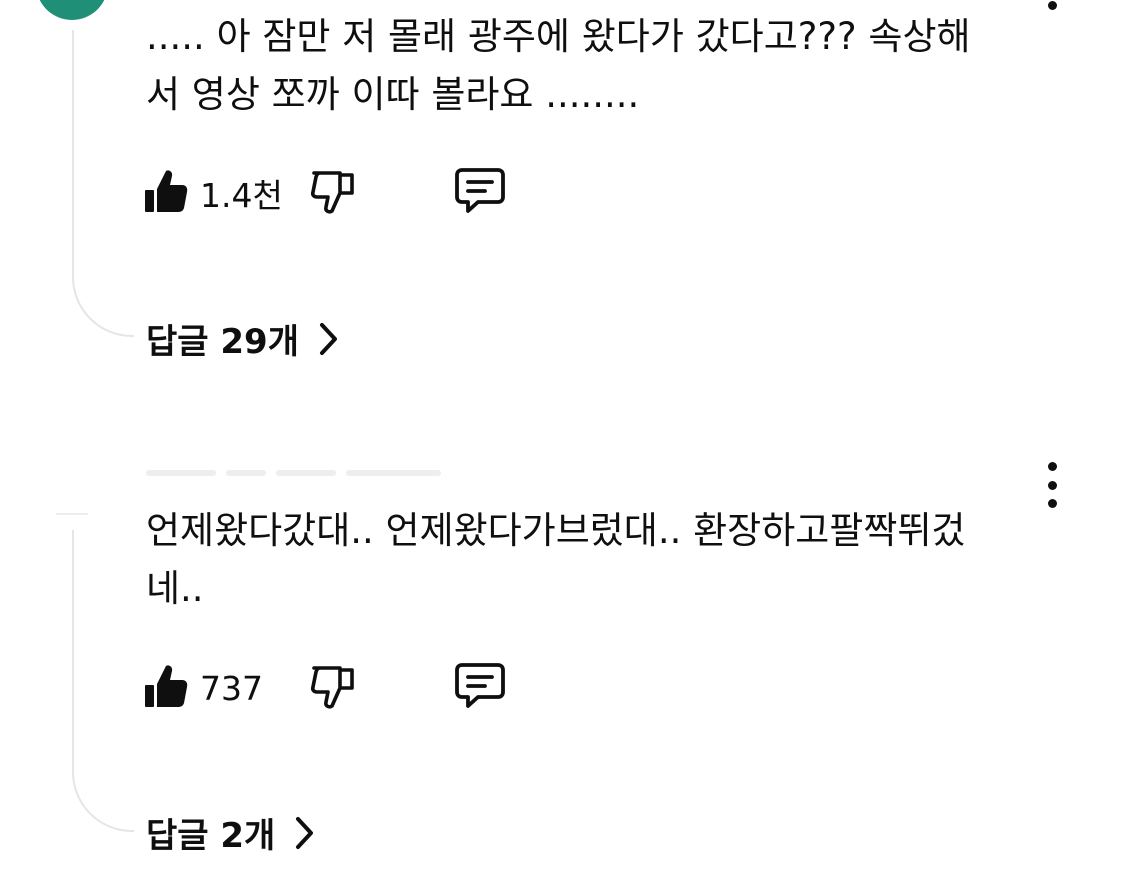 The width and height of the screenshot is (1125, 896). What do you see at coordinates (558, 36) in the screenshot?
I see `comment-text-line: ..... 아 잠만 저 몰래 광주에 왔다가 갔다고??? 속상해` at bounding box center [558, 36].